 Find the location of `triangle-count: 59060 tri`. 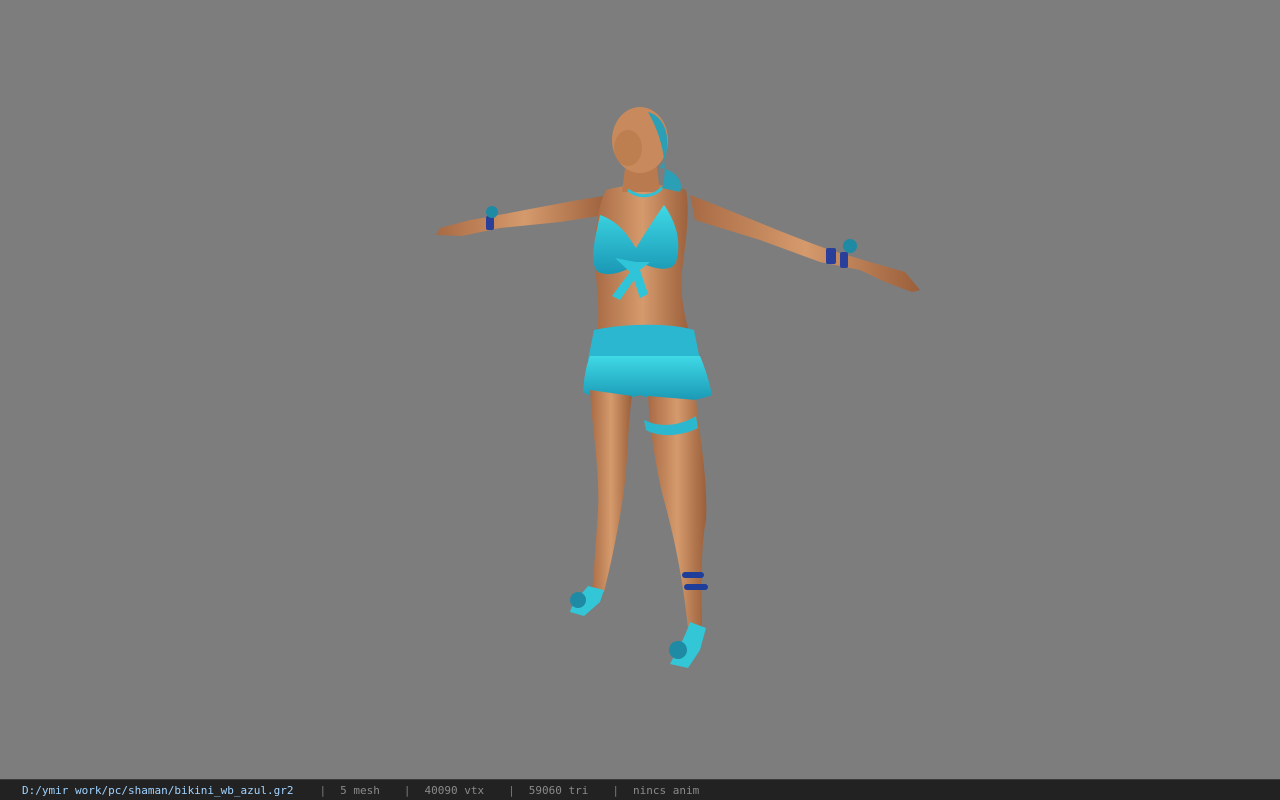

triangle-count: 59060 tri is located at coordinates (558, 790).